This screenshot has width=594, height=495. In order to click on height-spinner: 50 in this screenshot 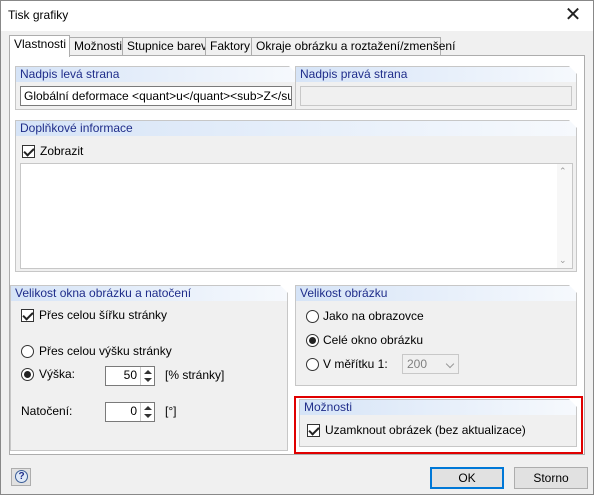, I will do `click(130, 376)`.